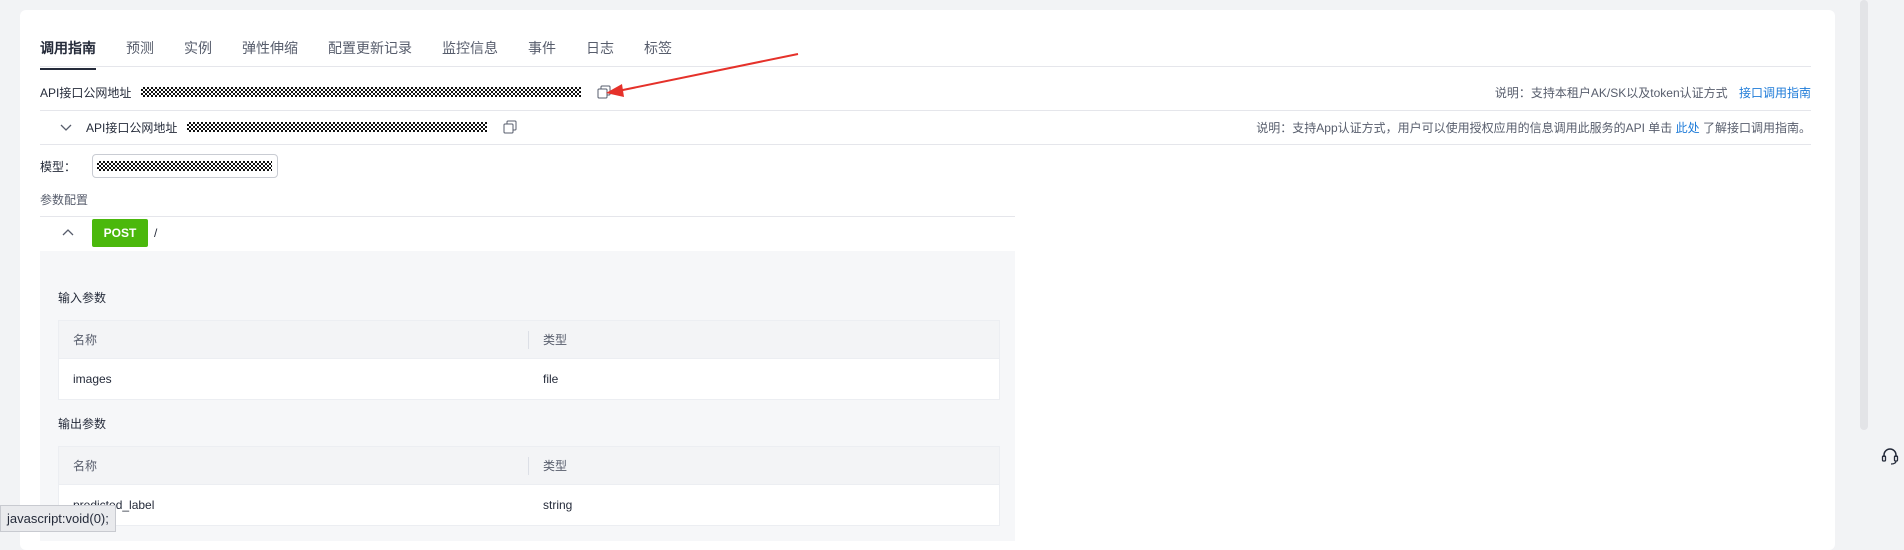 Image resolution: width=1904 pixels, height=550 pixels. I want to click on output-params-table: 名称 类型 predicted_label string, so click(529, 486).